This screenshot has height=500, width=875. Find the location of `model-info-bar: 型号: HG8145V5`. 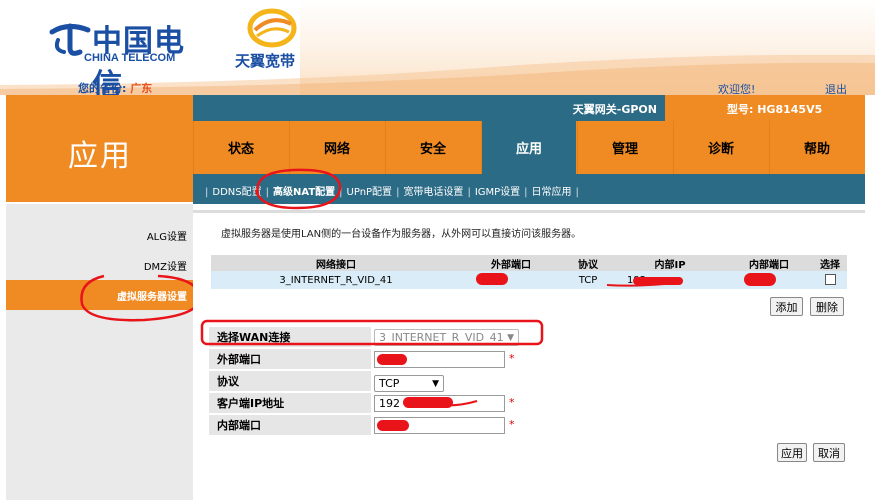

model-info-bar: 型号: HG8145V5 is located at coordinates (765, 108).